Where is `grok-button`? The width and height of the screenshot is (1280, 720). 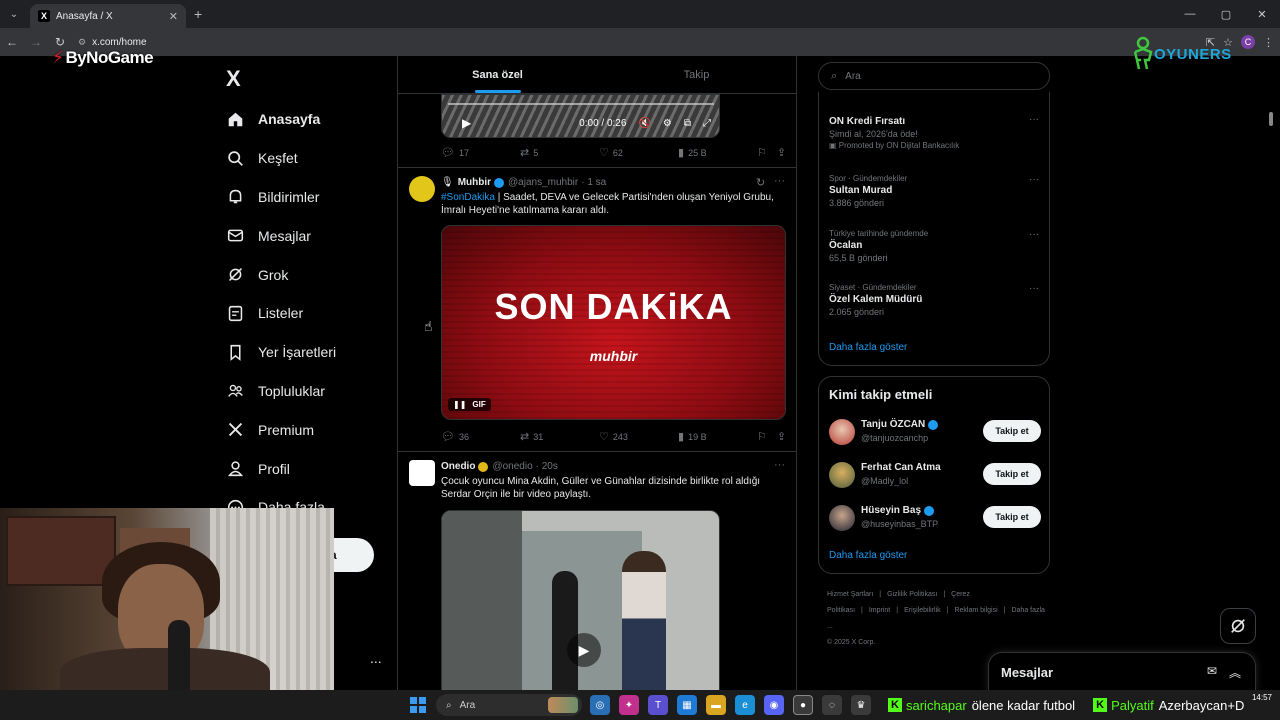
grok-button is located at coordinates (1238, 626).